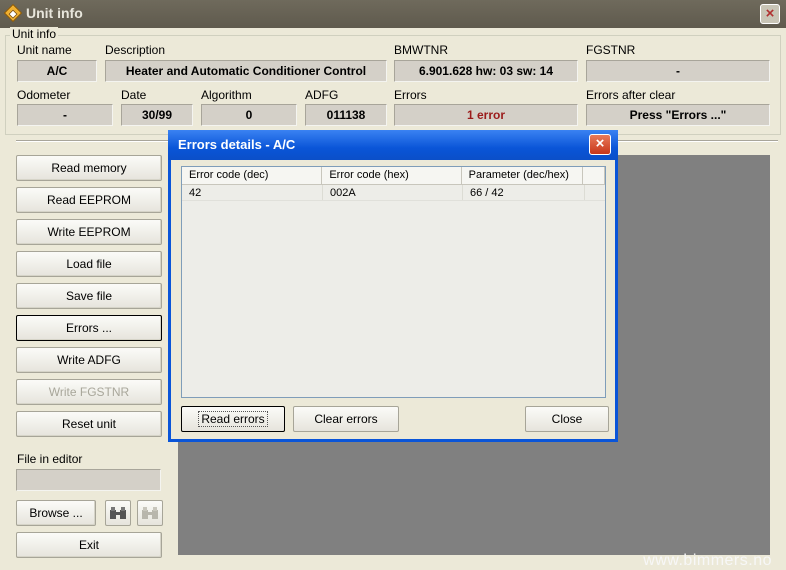  Describe the element at coordinates (150, 513) in the screenshot. I see `binoculars-disabled-icon` at that location.